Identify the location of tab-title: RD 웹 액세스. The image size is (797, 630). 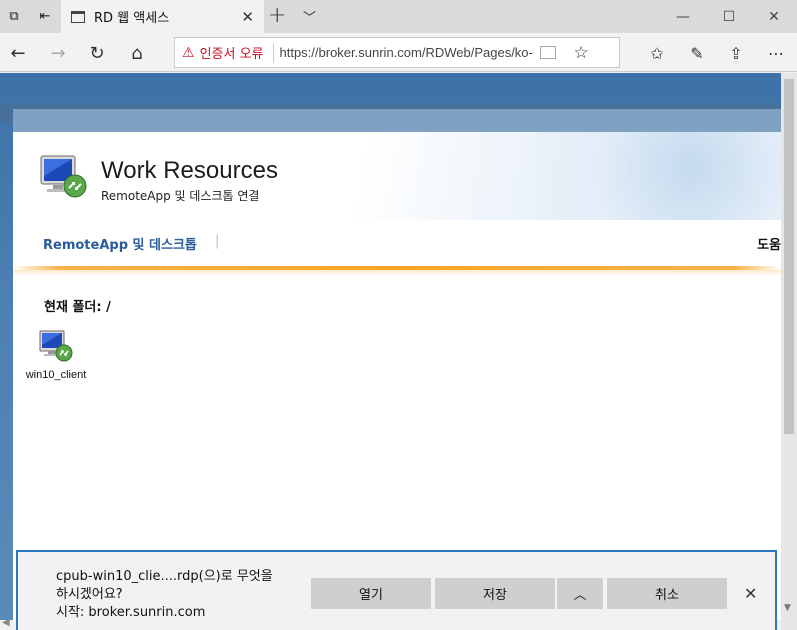
(132, 18).